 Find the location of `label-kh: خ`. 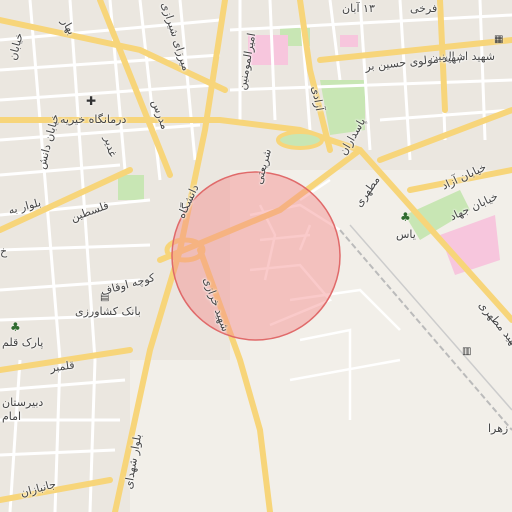

label-kh: خ is located at coordinates (4, 251).